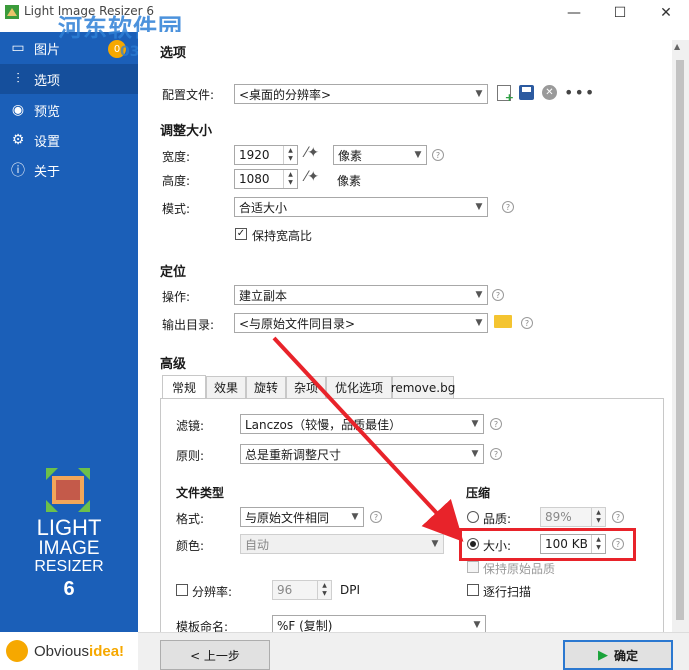 Image resolution: width=689 pixels, height=670 pixels. What do you see at coordinates (368, 439) in the screenshot?
I see `annotation-arrow` at bounding box center [368, 439].